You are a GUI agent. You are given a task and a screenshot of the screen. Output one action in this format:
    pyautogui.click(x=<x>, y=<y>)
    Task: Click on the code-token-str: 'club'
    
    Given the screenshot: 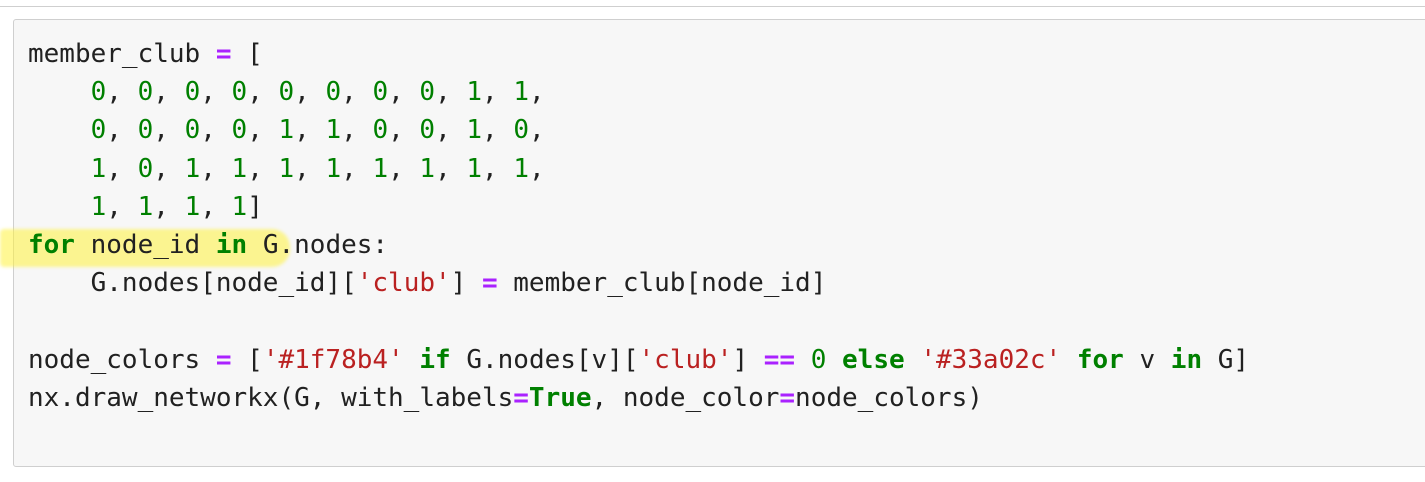 What is the action you would take?
    pyautogui.click(x=685, y=359)
    